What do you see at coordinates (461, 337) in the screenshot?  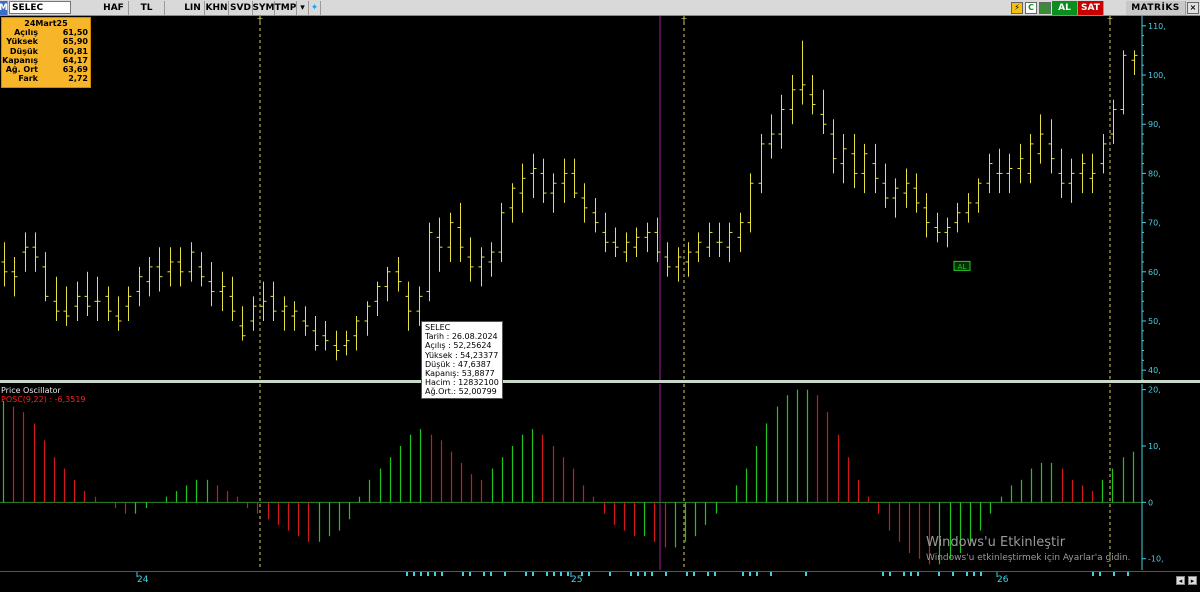 I see `tooltip-line: Tarih : 26.08.2024` at bounding box center [461, 337].